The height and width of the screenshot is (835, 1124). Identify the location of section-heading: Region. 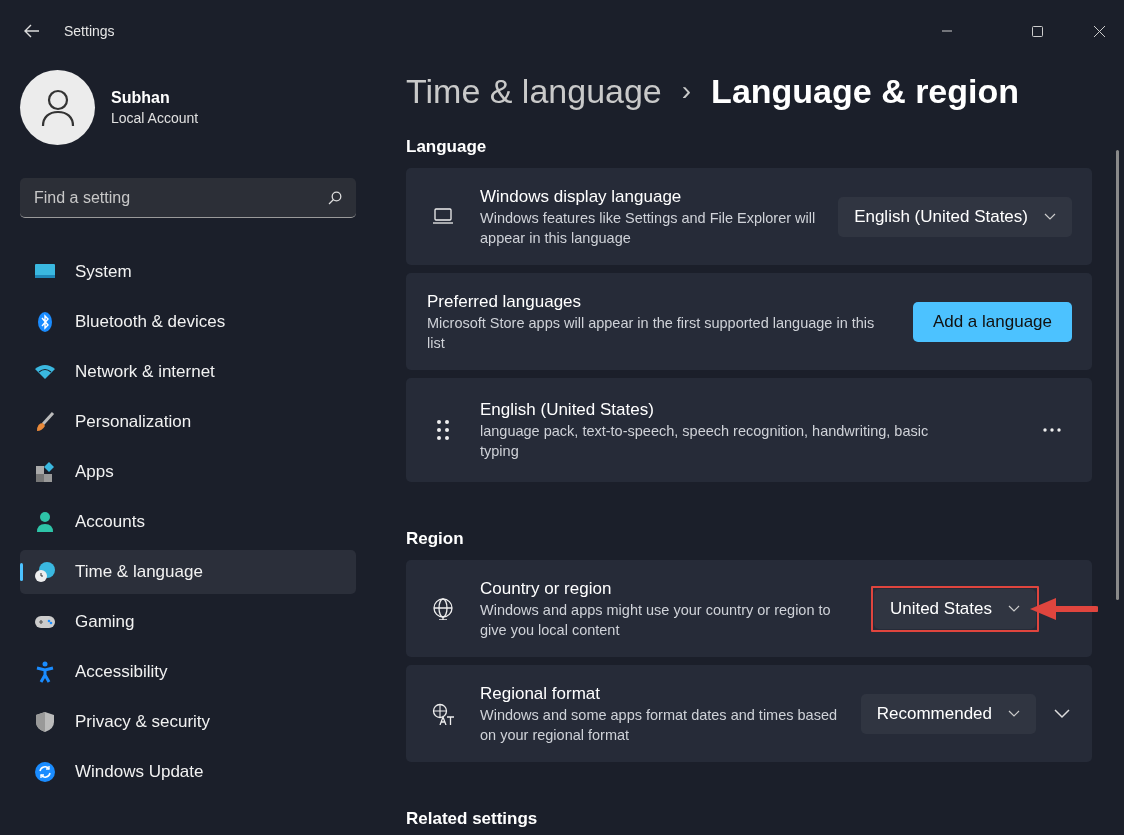
(435, 538).